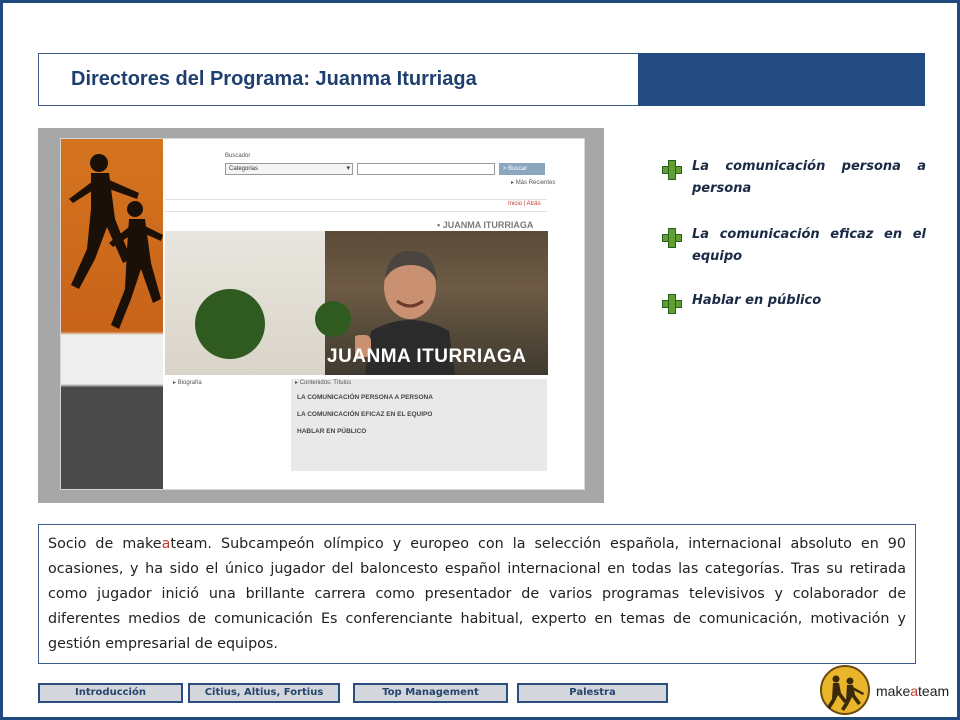 The width and height of the screenshot is (960, 720). I want to click on recent-link: ▸ Más Recientes, so click(533, 182).